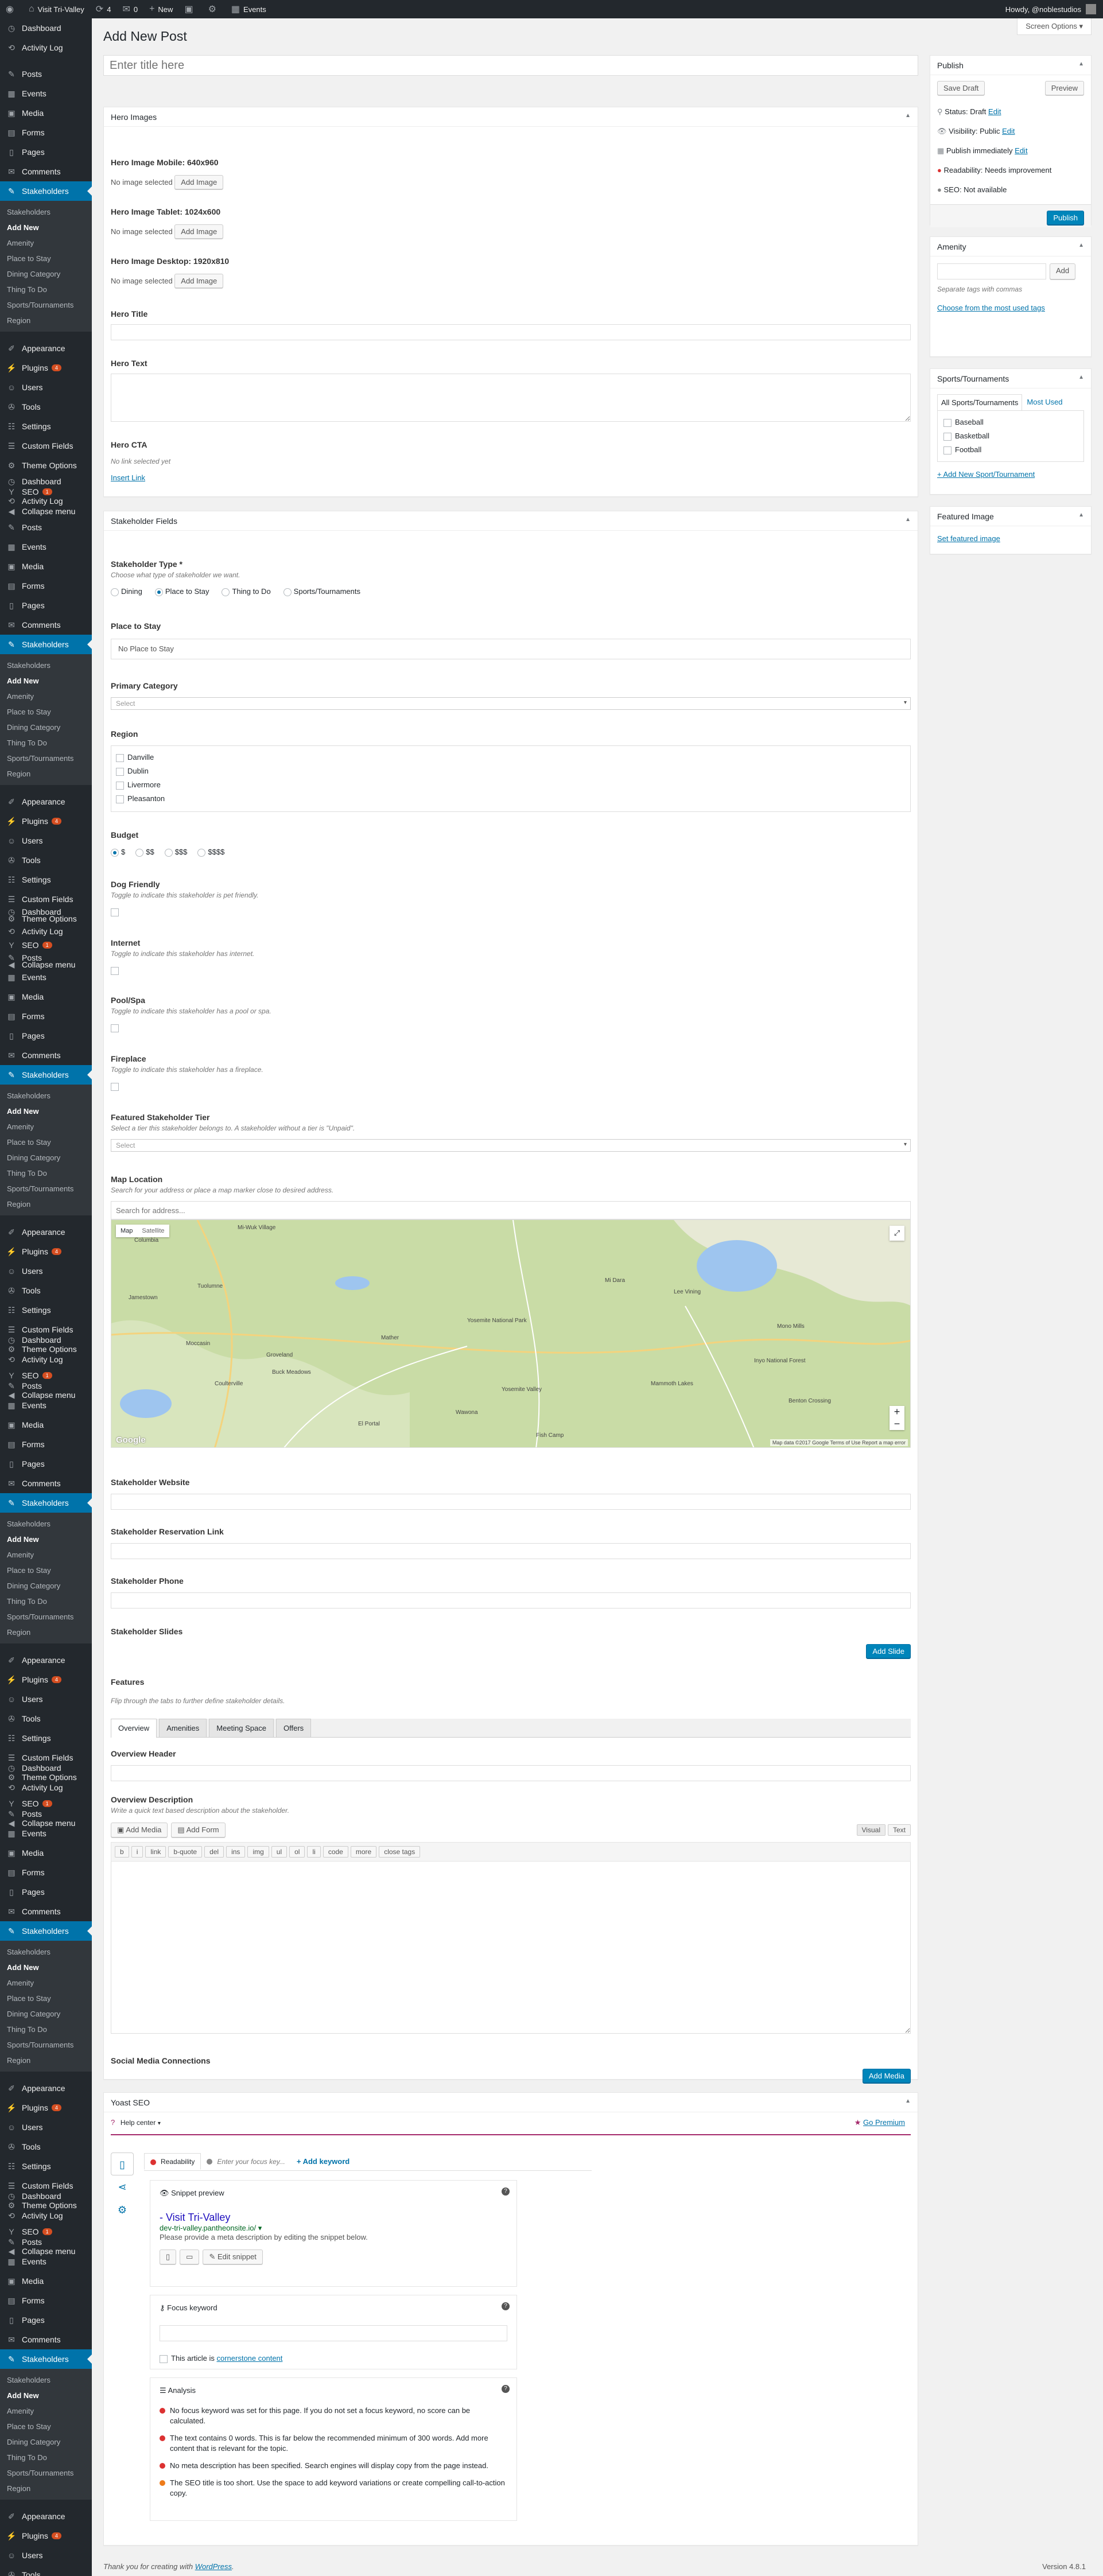  Describe the element at coordinates (511, 117) in the screenshot. I see `hero-images-header: Hero Images ▲` at that location.